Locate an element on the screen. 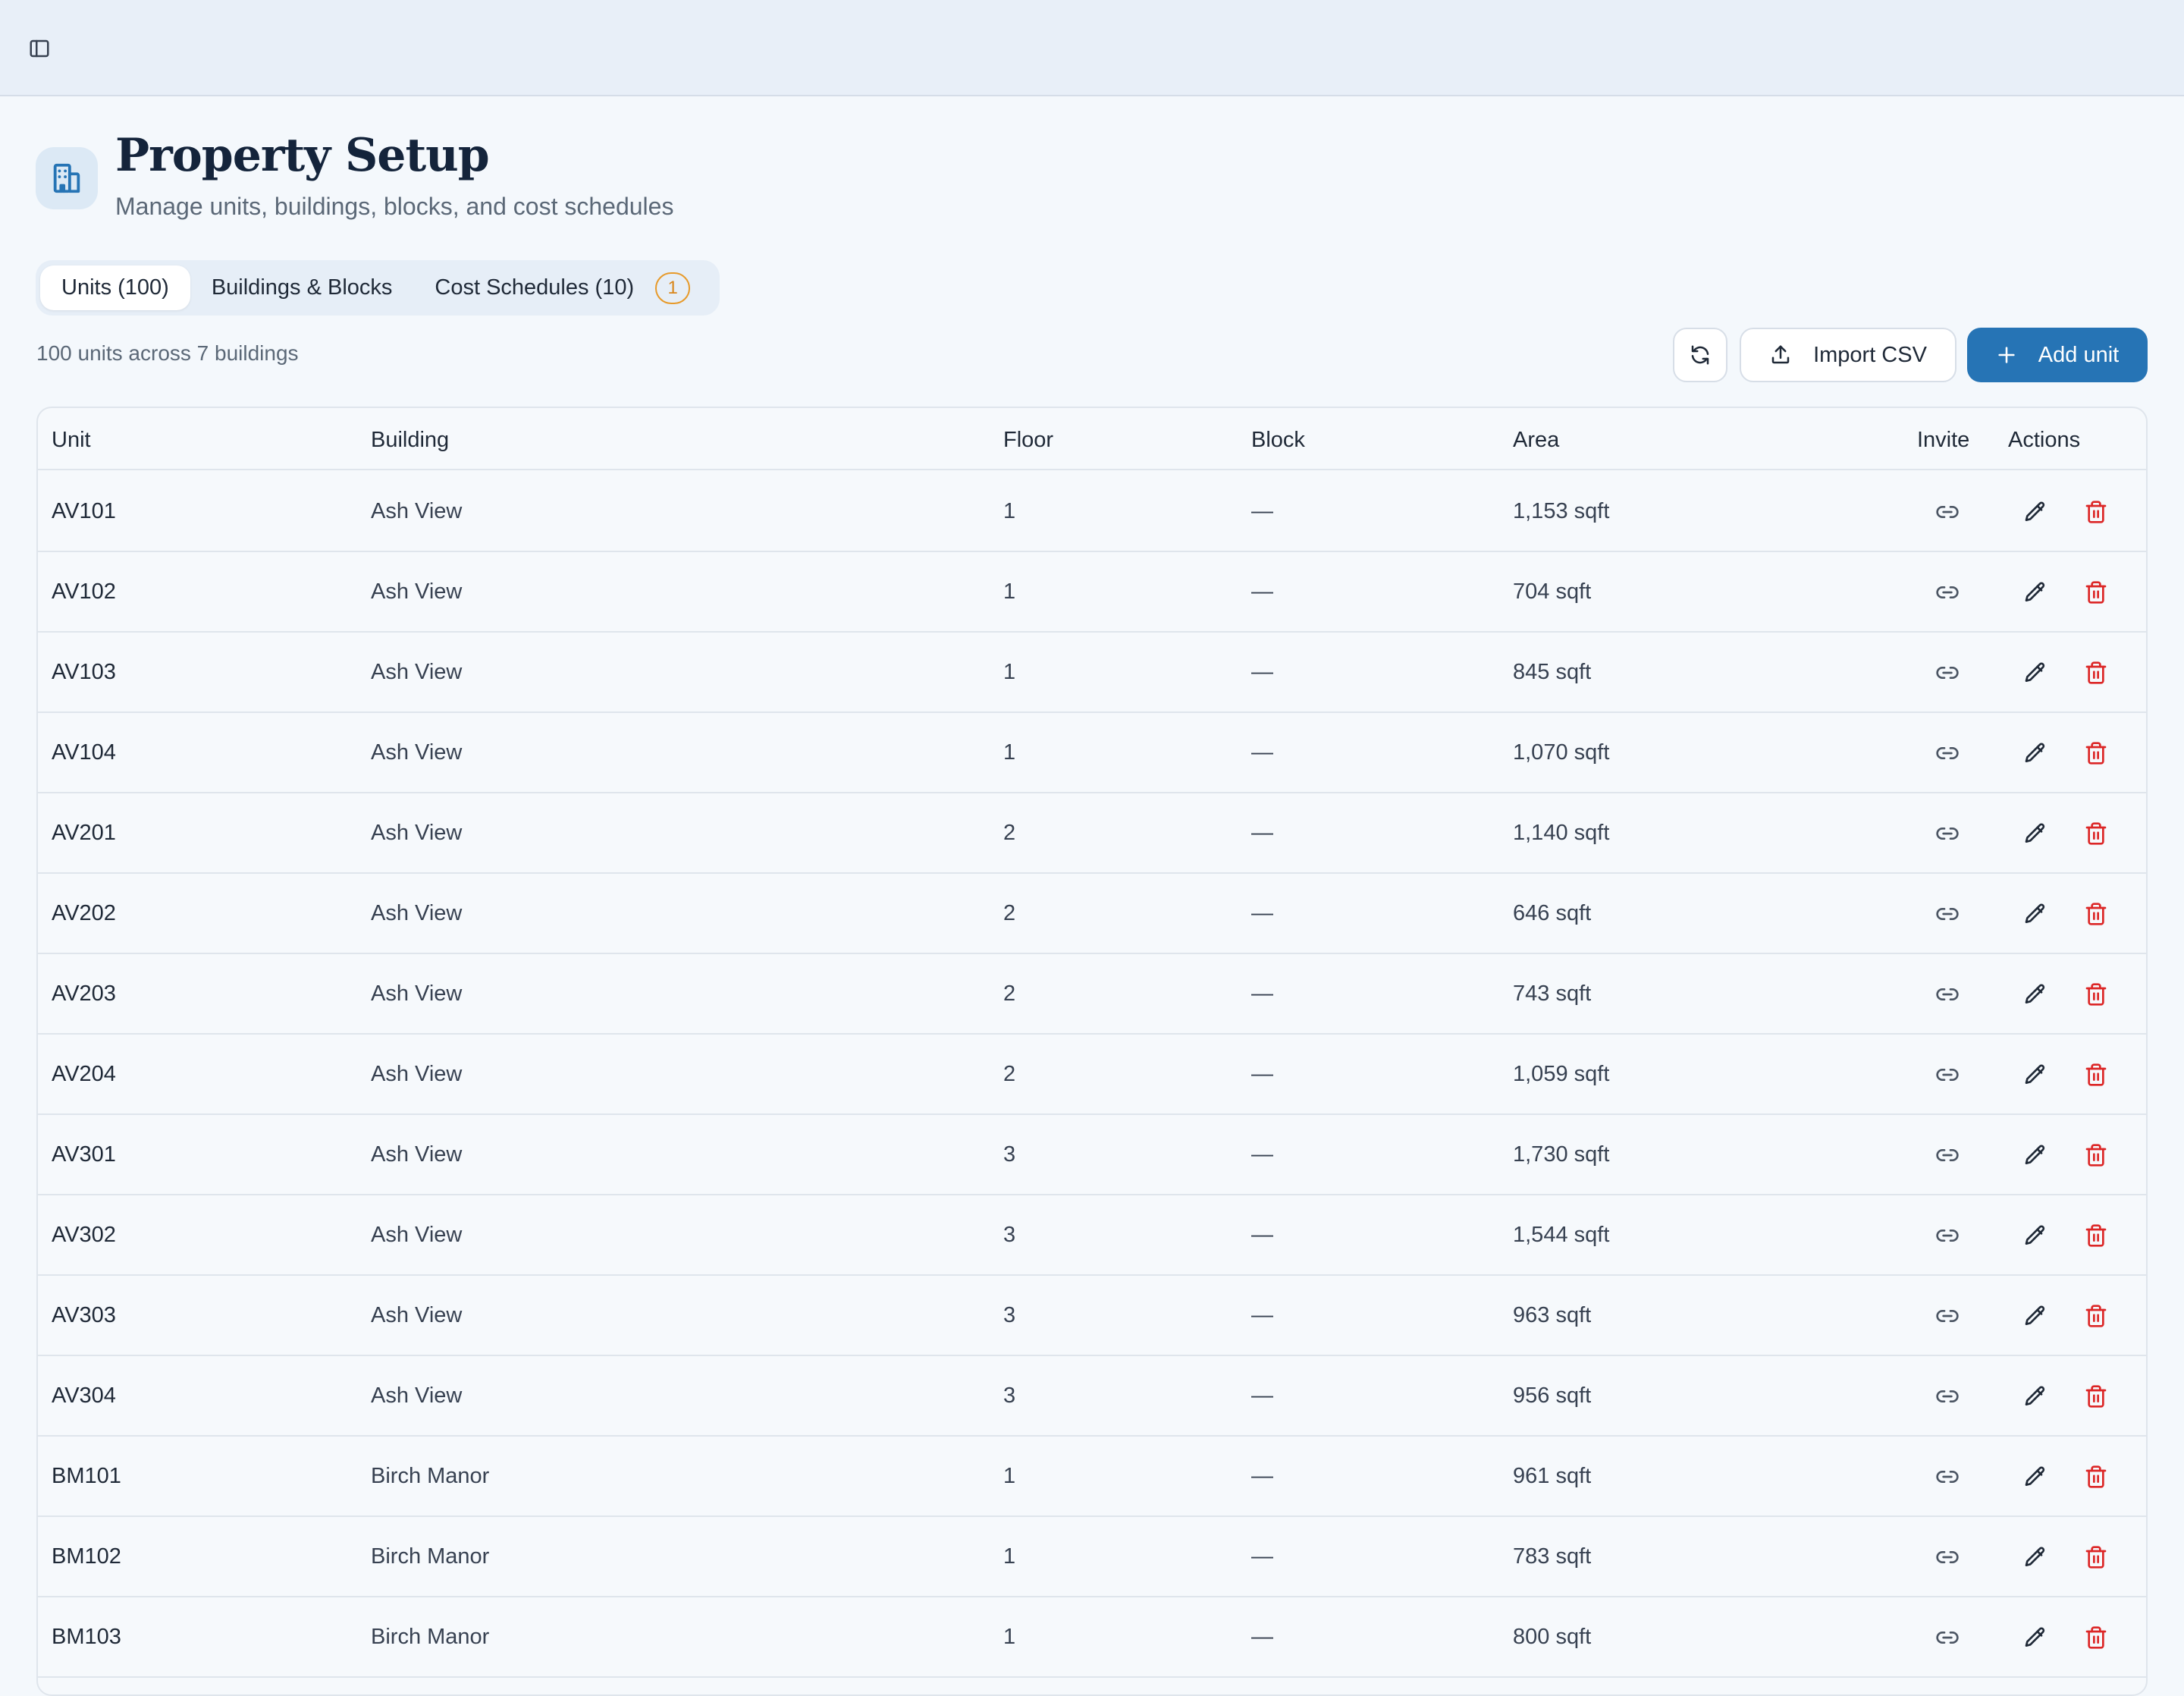 This screenshot has height=1696, width=2184. cell-area: 963 sqft is located at coordinates (1552, 1315).